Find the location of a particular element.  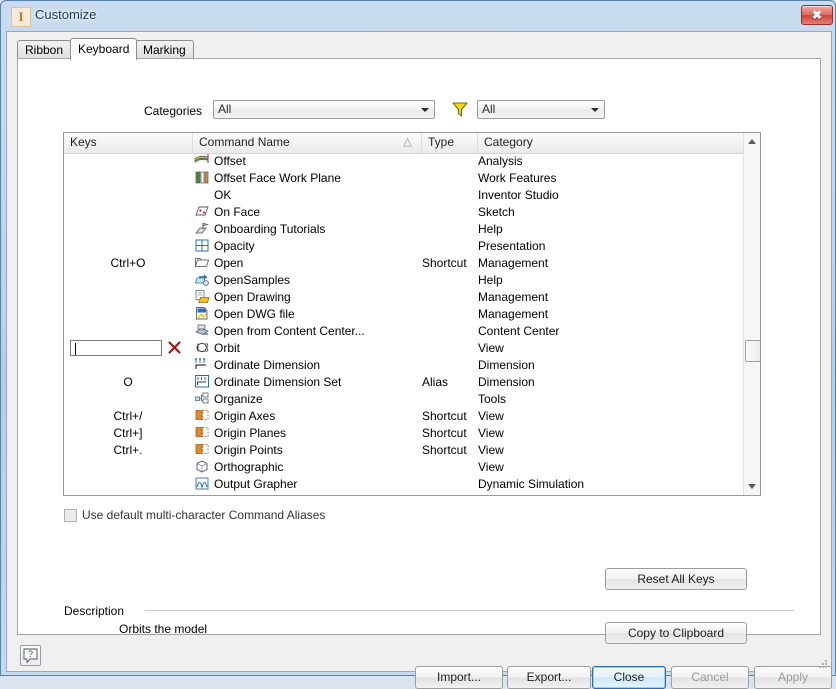

table-row: OK Inventor Studio is located at coordinates (404, 195).